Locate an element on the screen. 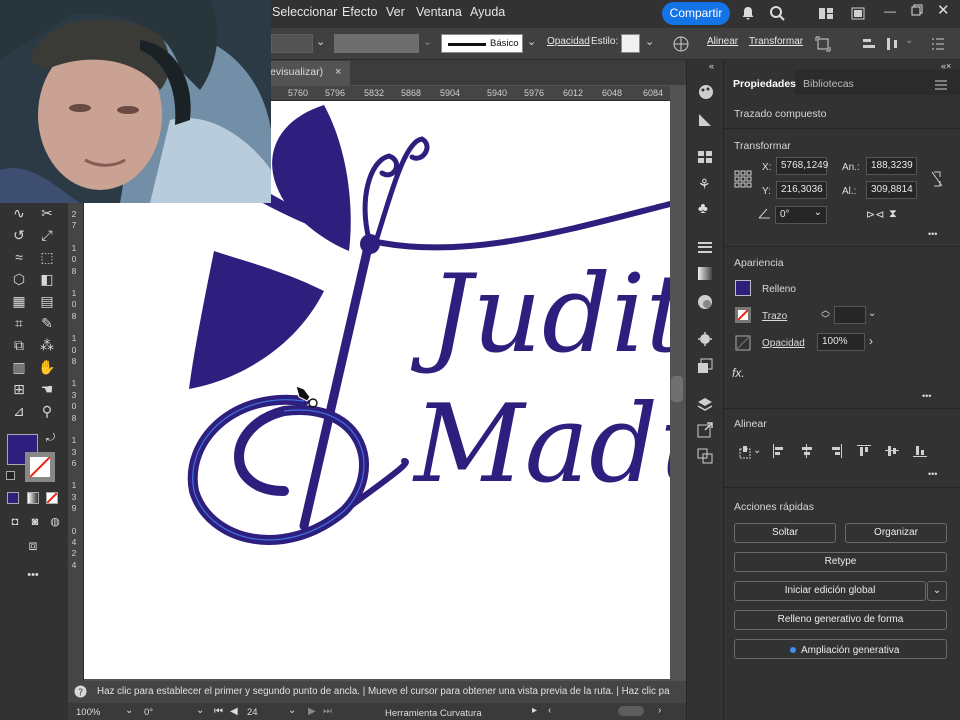  angle-field: 0° ⌄ is located at coordinates (801, 215).